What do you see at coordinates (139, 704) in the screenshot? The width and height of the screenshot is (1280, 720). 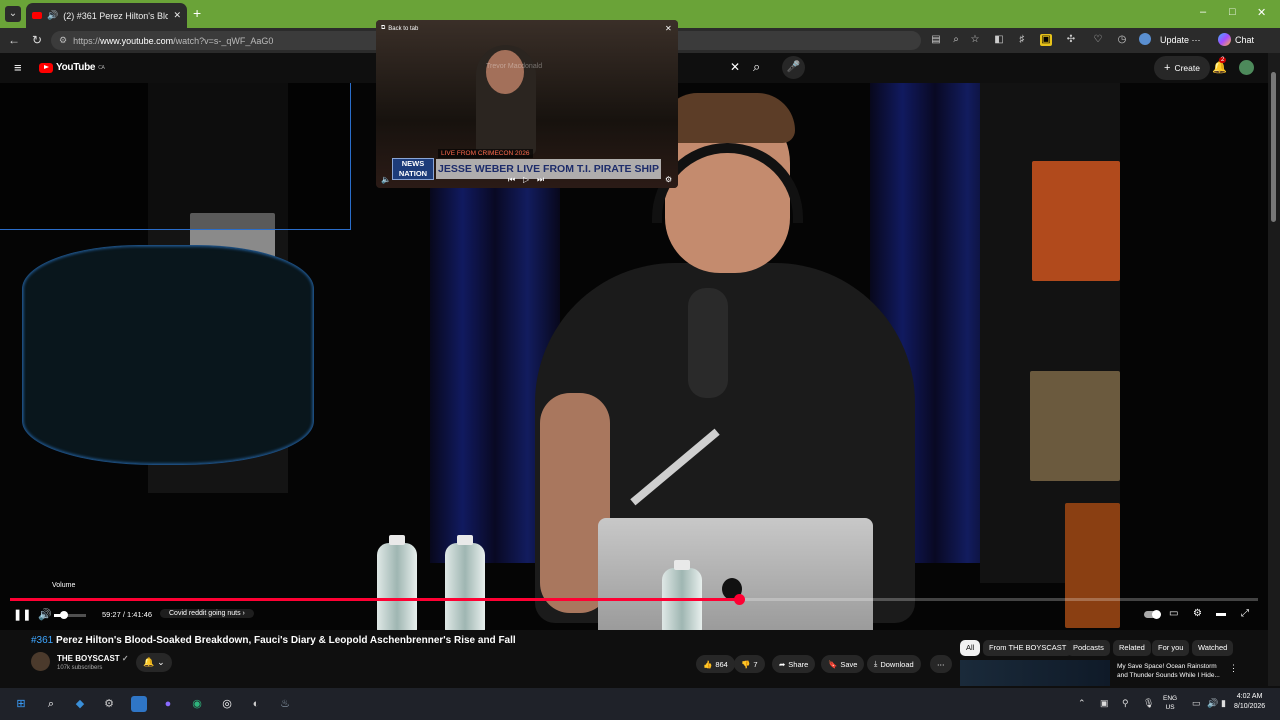 I see `file-explorer-icon` at bounding box center [139, 704].